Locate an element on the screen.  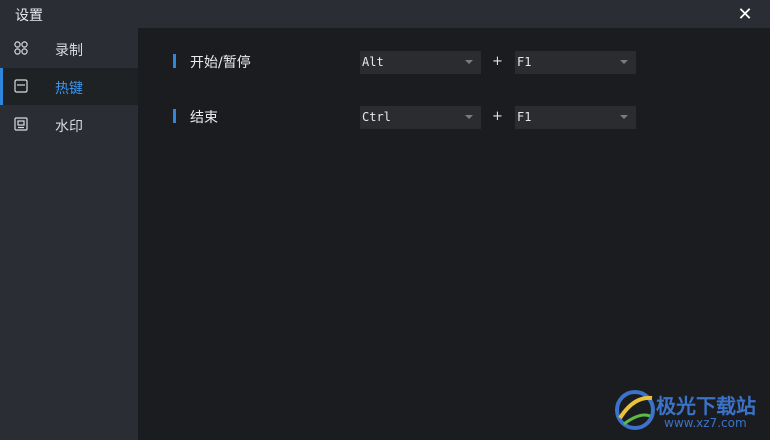
grid-icon is located at coordinates (21, 48).